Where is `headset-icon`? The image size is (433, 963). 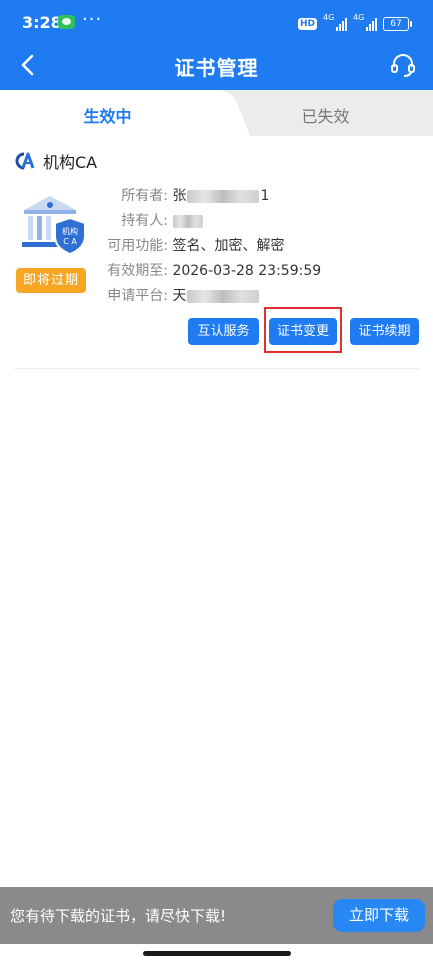
headset-icon is located at coordinates (403, 65).